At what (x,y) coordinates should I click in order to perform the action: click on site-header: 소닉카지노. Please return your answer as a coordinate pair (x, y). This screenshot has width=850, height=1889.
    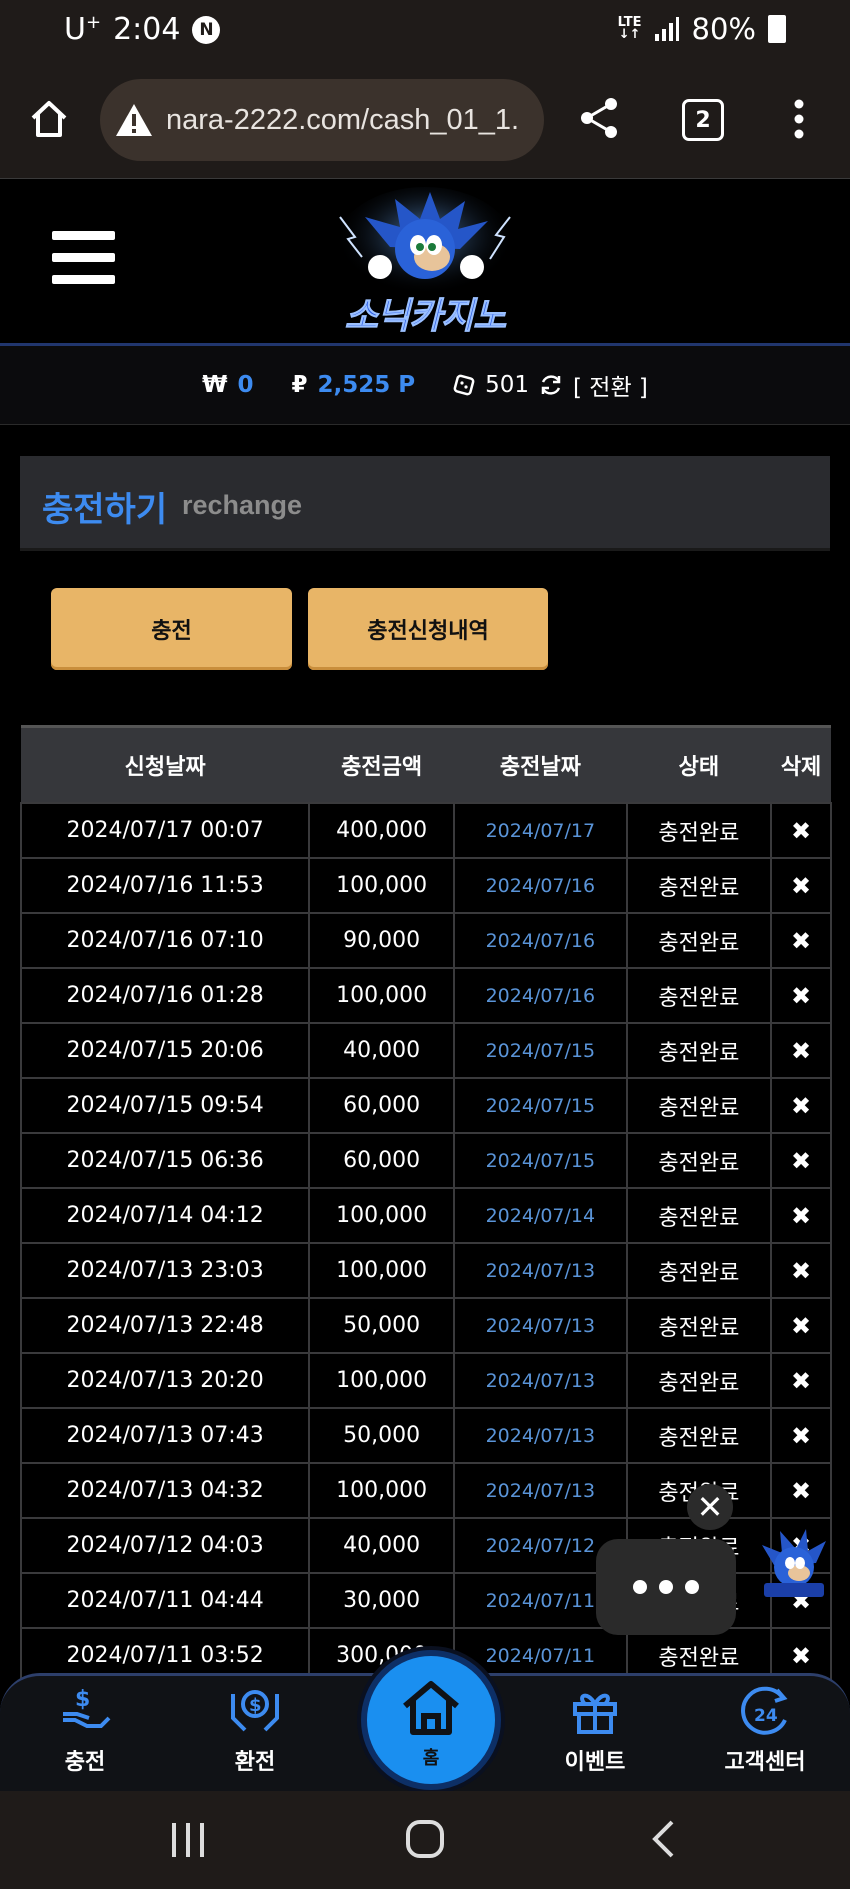
    Looking at the image, I should click on (425, 262).